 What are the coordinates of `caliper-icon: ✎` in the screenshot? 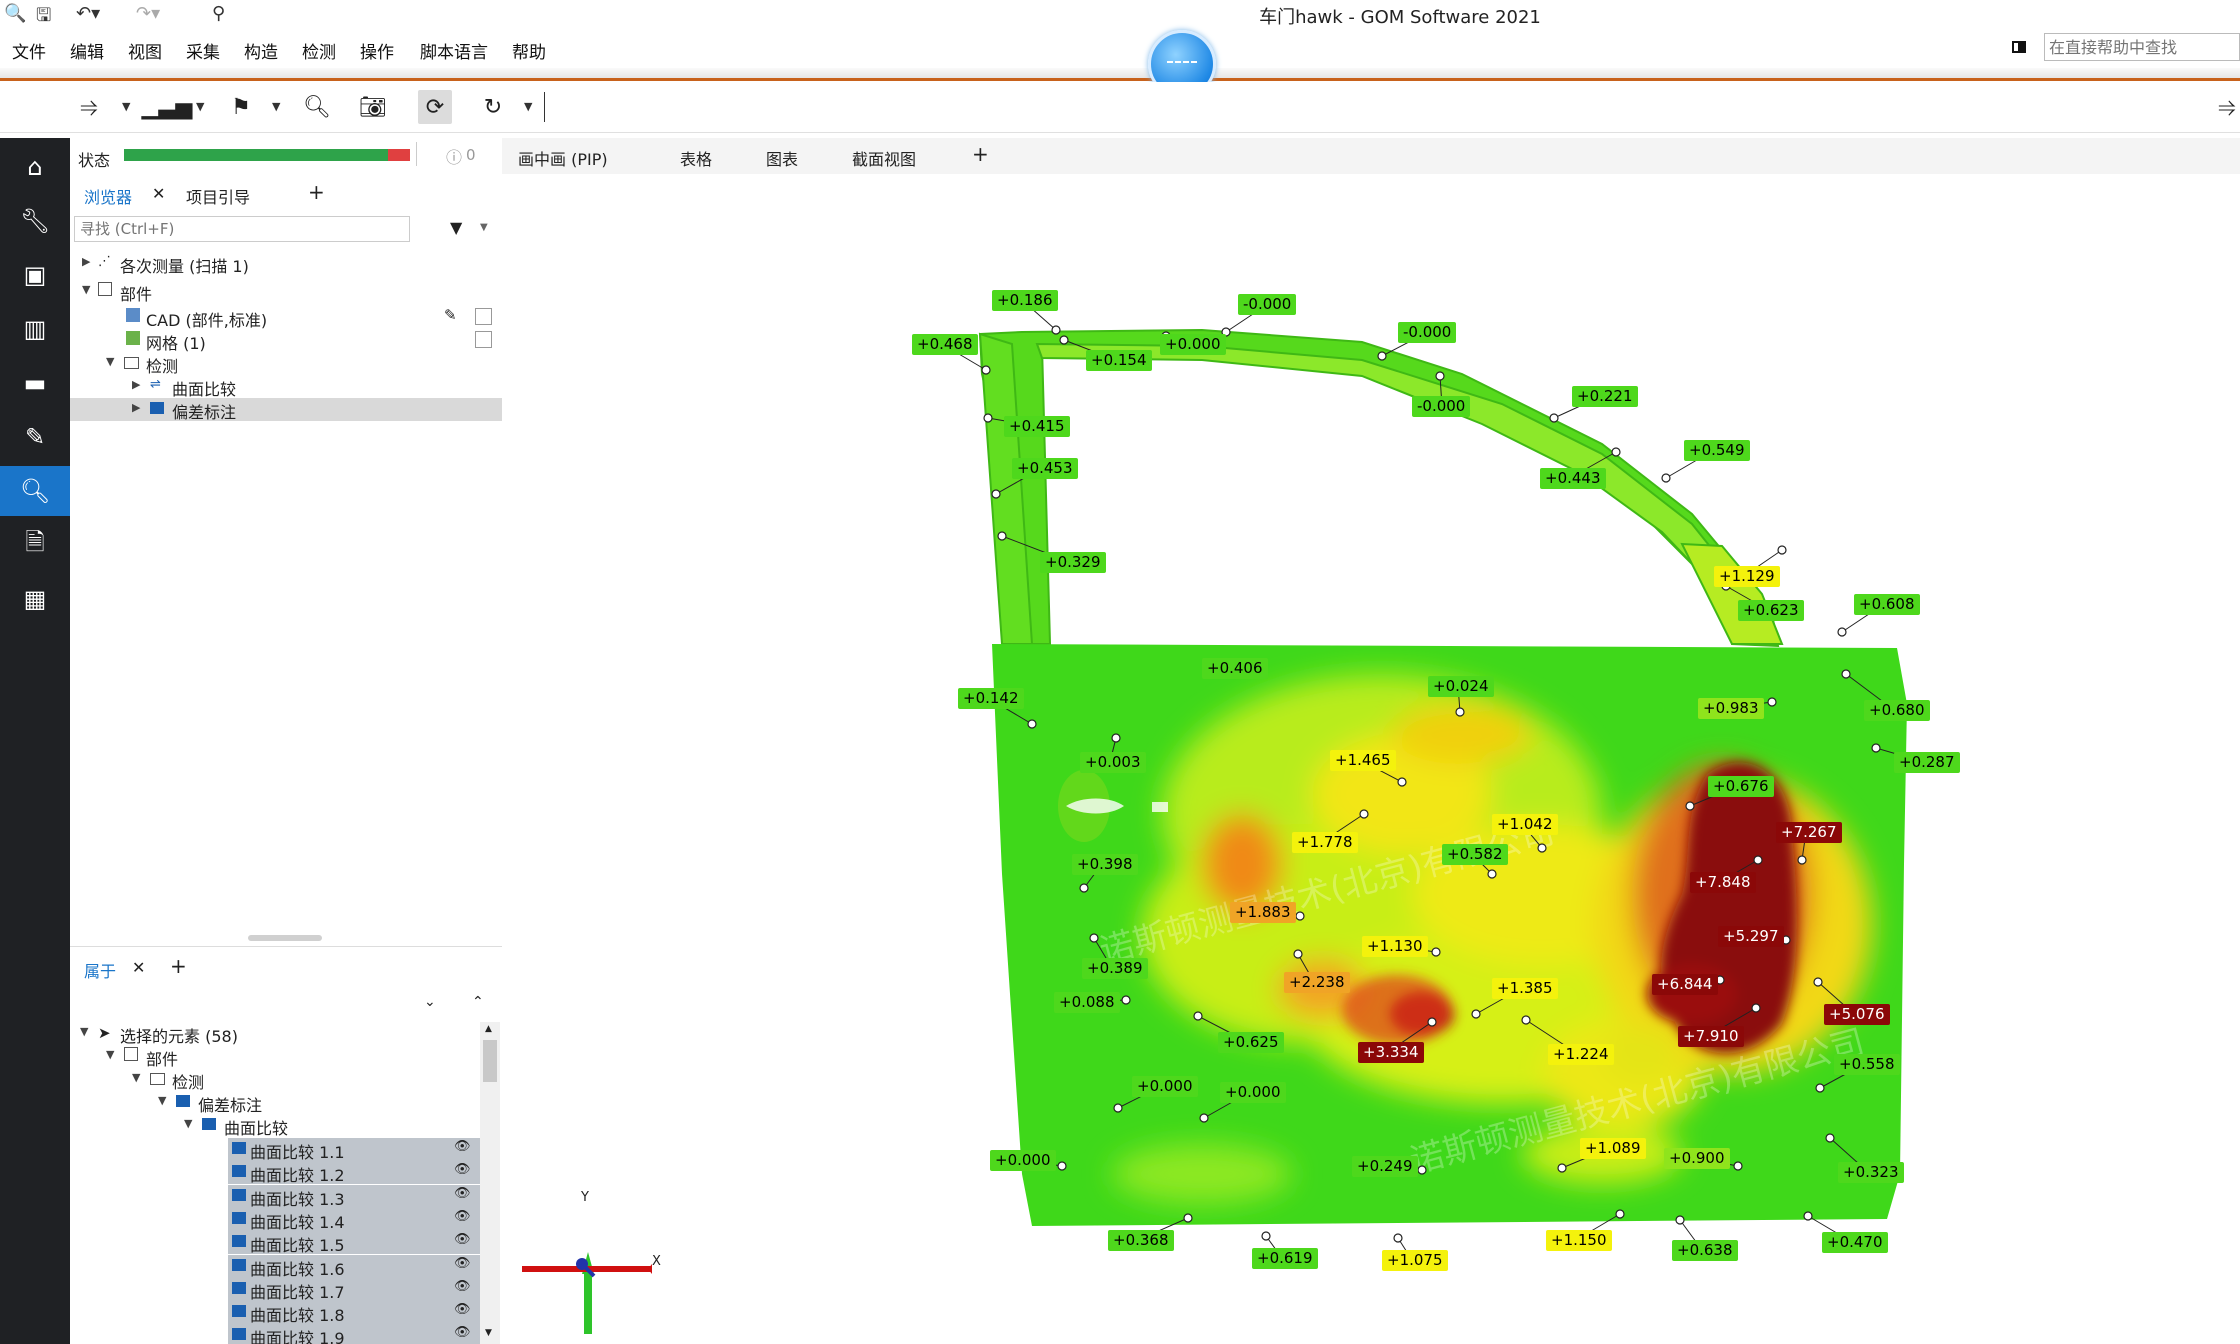 It's located at (35, 437).